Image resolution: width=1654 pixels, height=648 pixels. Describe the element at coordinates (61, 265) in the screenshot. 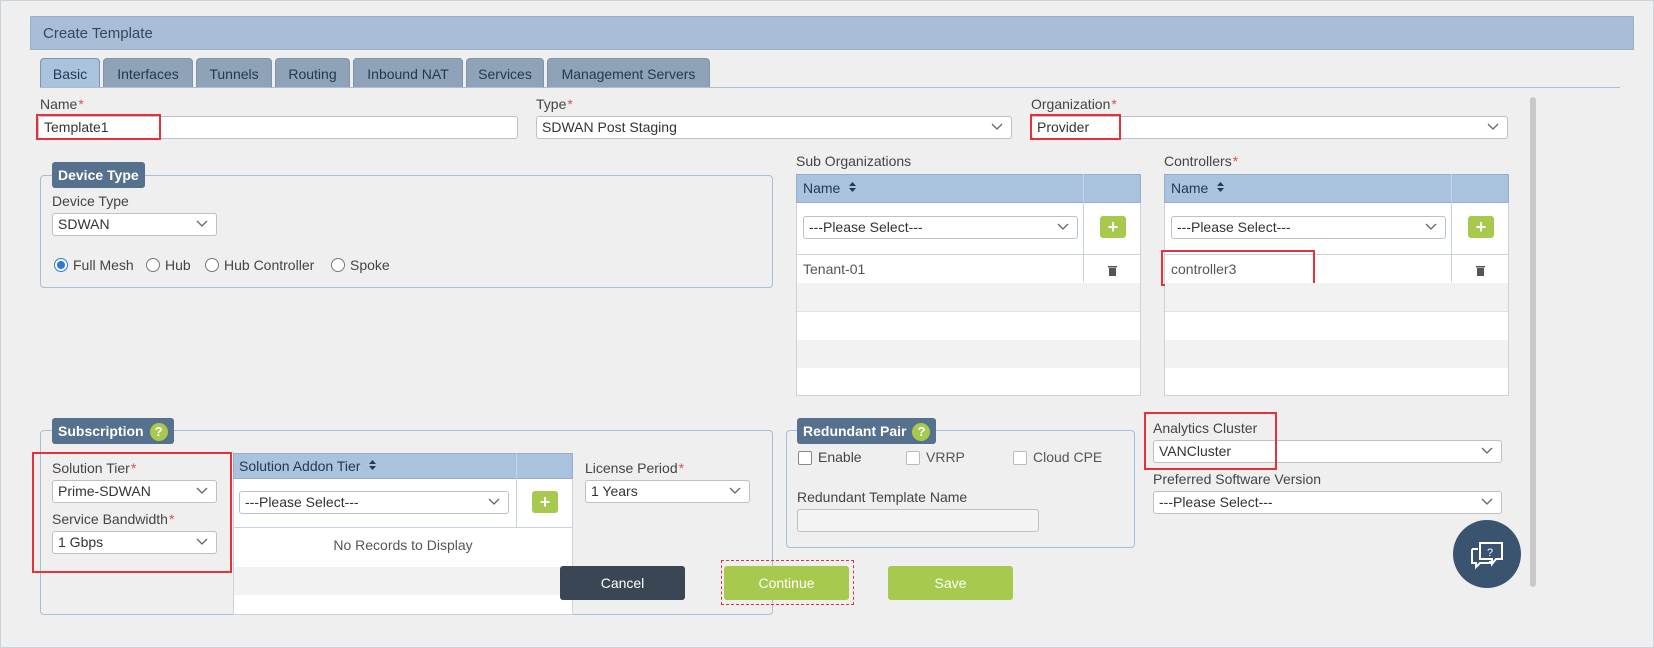

I see `radio-full-mesh` at that location.